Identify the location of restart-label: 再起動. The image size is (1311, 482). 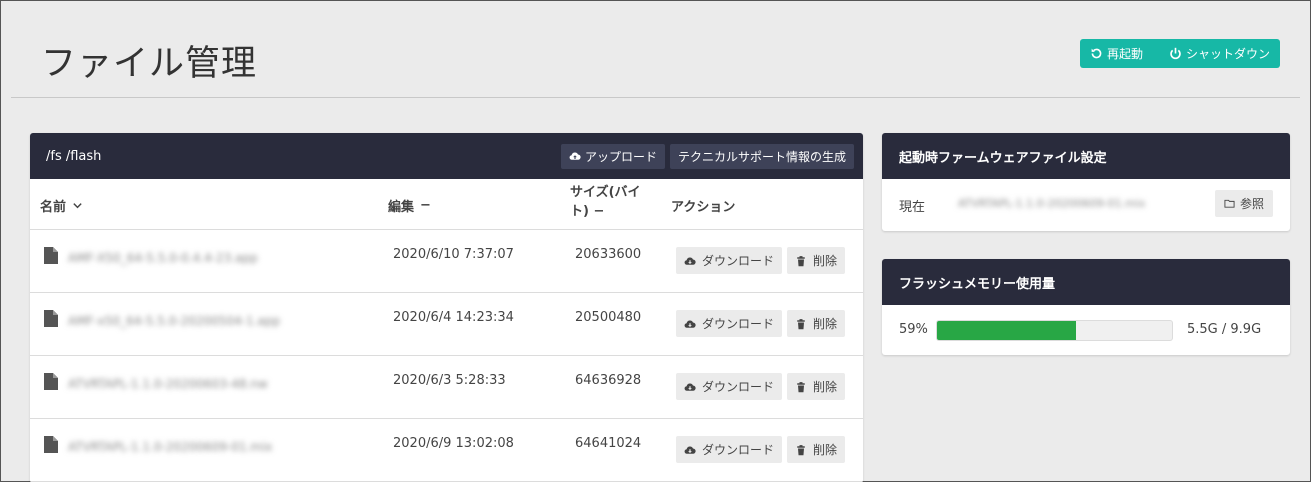
(1125, 54).